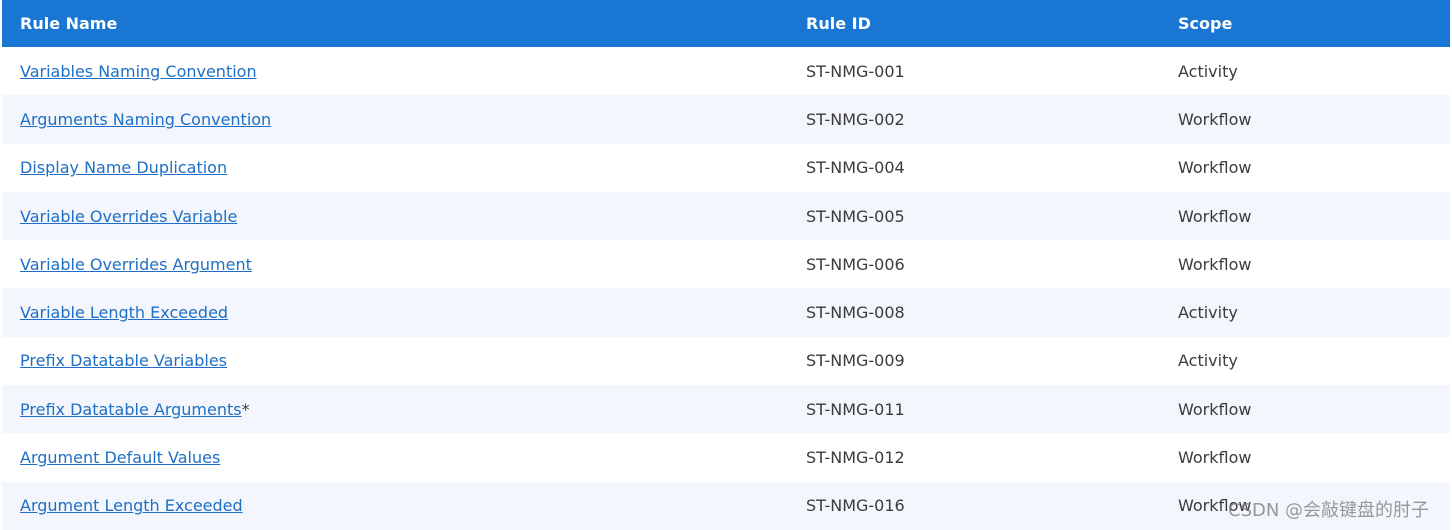 The image size is (1452, 530). I want to click on rule-name-suffix: *, so click(245, 409).